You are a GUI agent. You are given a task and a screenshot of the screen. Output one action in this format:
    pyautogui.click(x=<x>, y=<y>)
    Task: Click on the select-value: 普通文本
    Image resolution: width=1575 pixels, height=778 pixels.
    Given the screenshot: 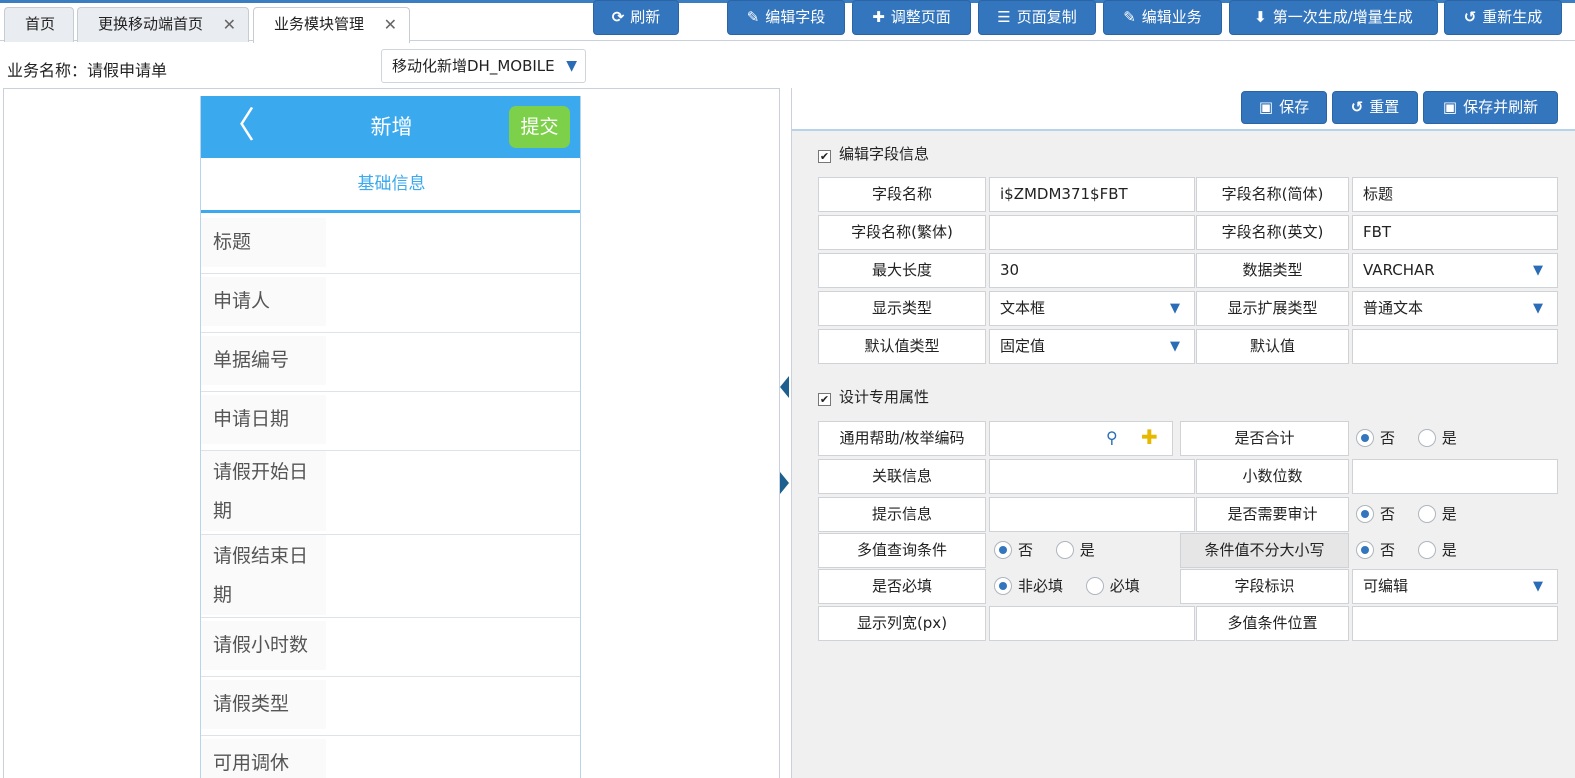 What is the action you would take?
    pyautogui.click(x=1393, y=308)
    